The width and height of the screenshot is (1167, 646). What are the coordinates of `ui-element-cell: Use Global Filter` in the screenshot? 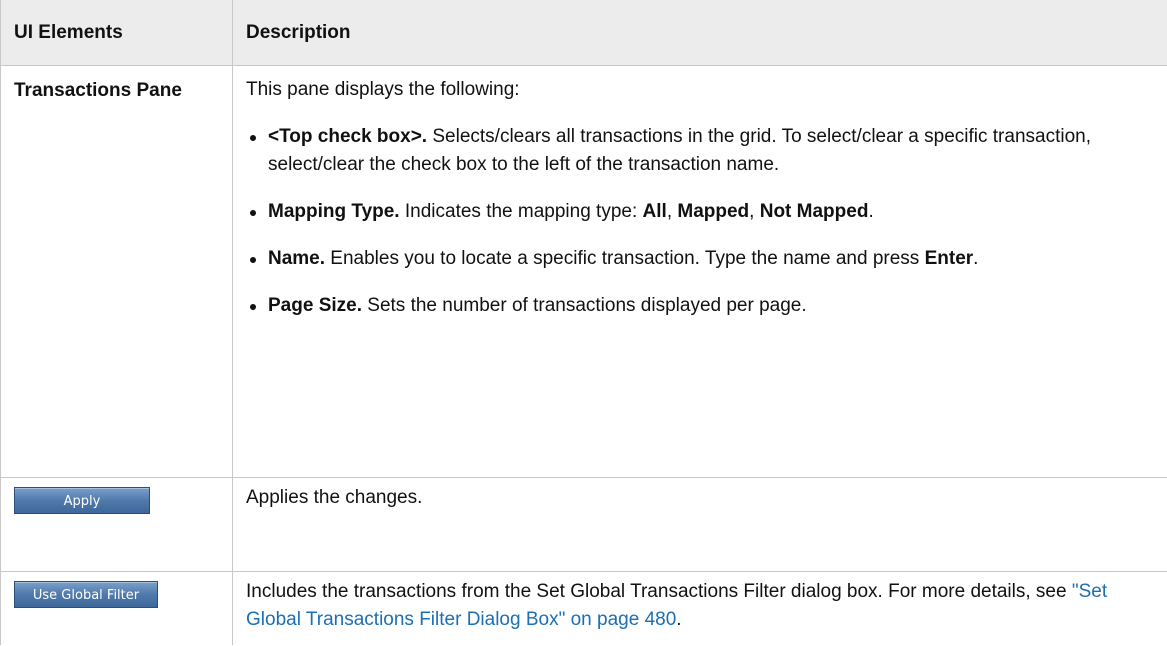 It's located at (117, 608).